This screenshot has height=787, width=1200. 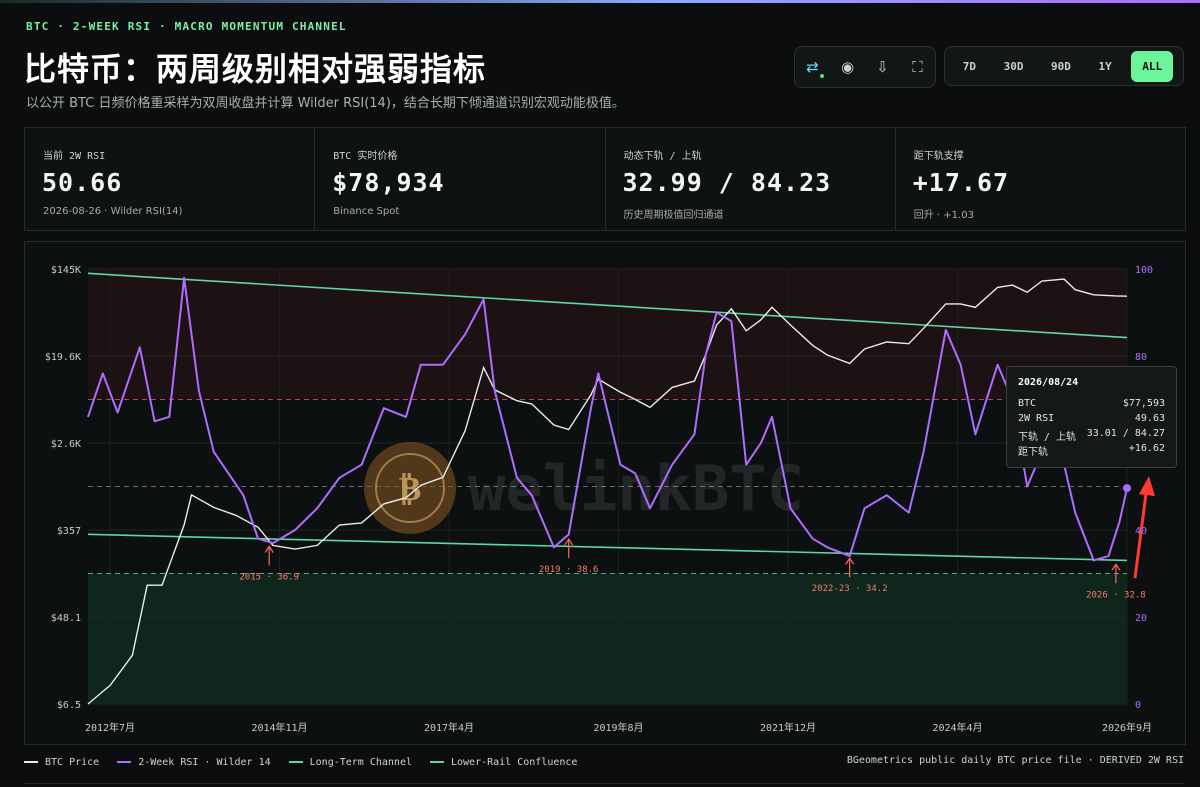 What do you see at coordinates (1152, 66) in the screenshot?
I see `range-all-button: ALL` at bounding box center [1152, 66].